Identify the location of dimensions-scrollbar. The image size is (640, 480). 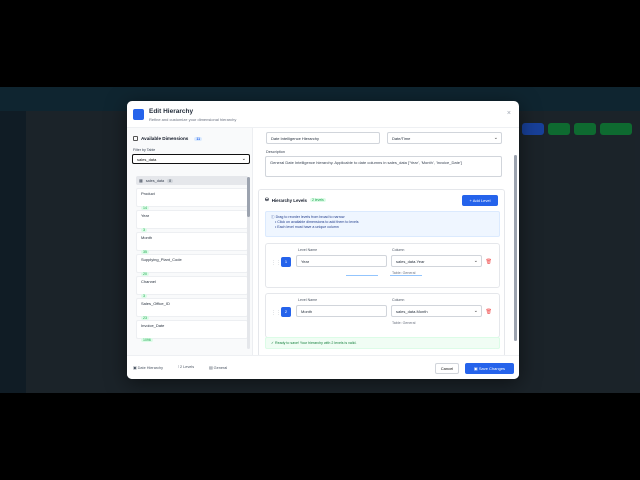
(248, 263).